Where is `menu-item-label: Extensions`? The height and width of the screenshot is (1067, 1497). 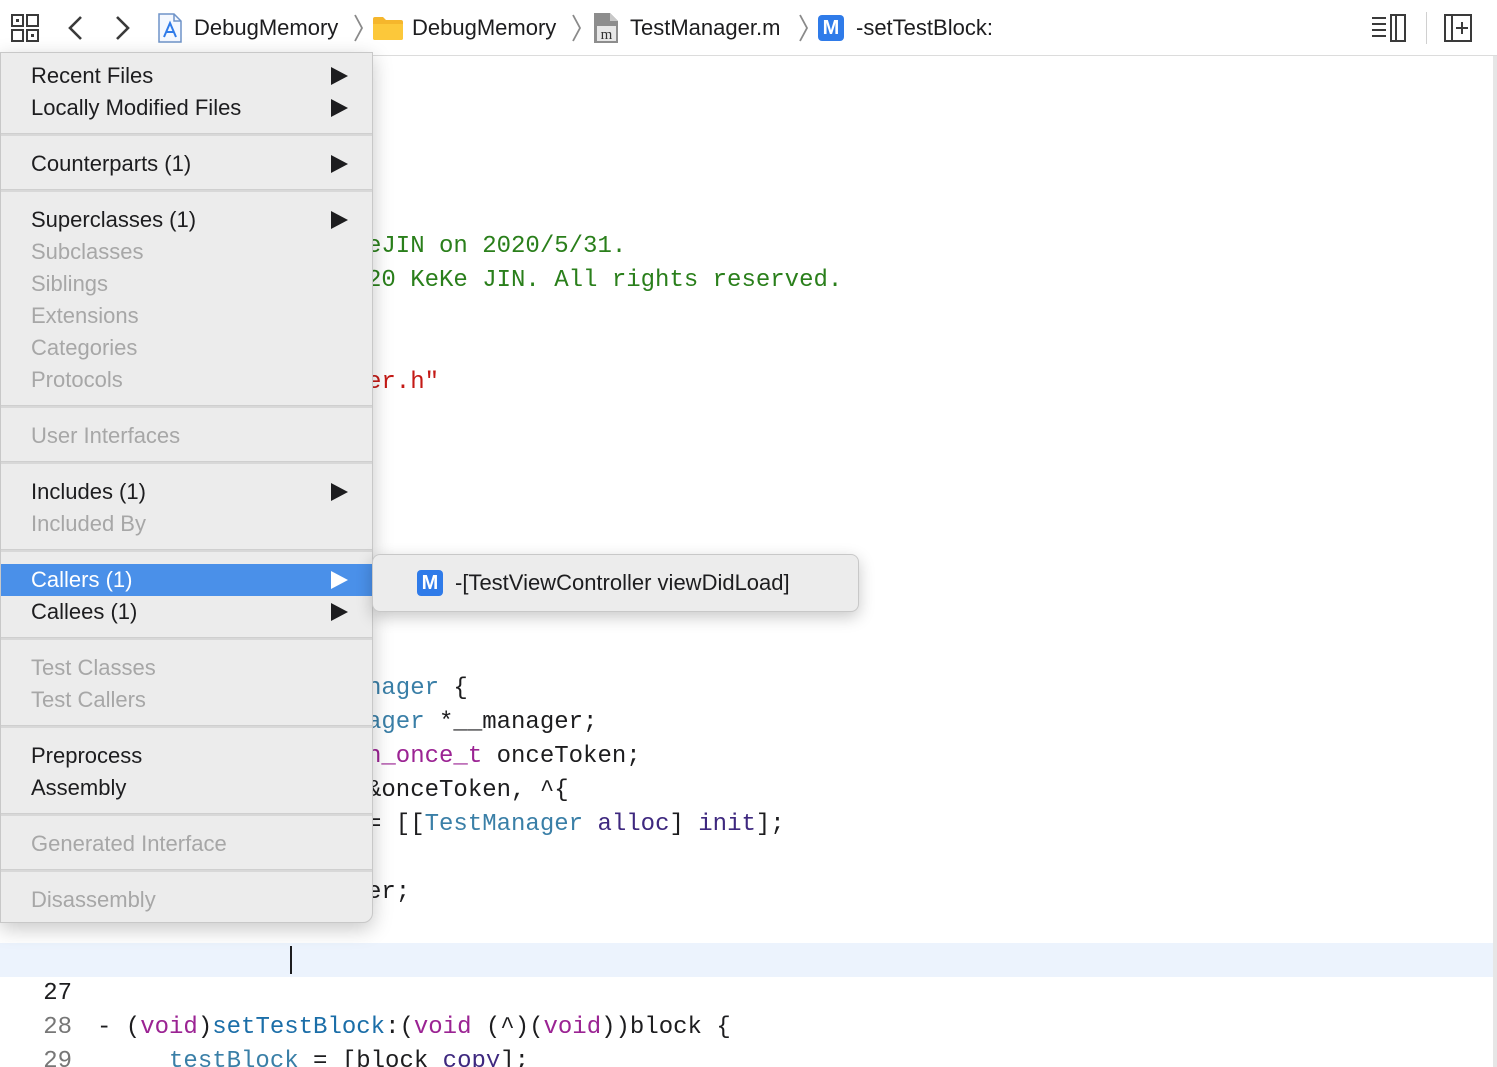
menu-item-label: Extensions is located at coordinates (85, 315).